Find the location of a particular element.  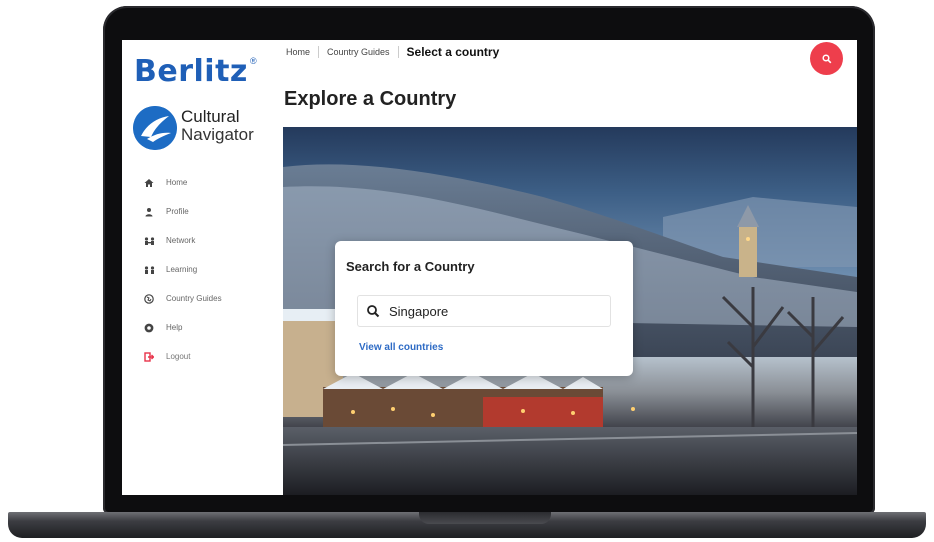

home-icon is located at coordinates (149, 183).